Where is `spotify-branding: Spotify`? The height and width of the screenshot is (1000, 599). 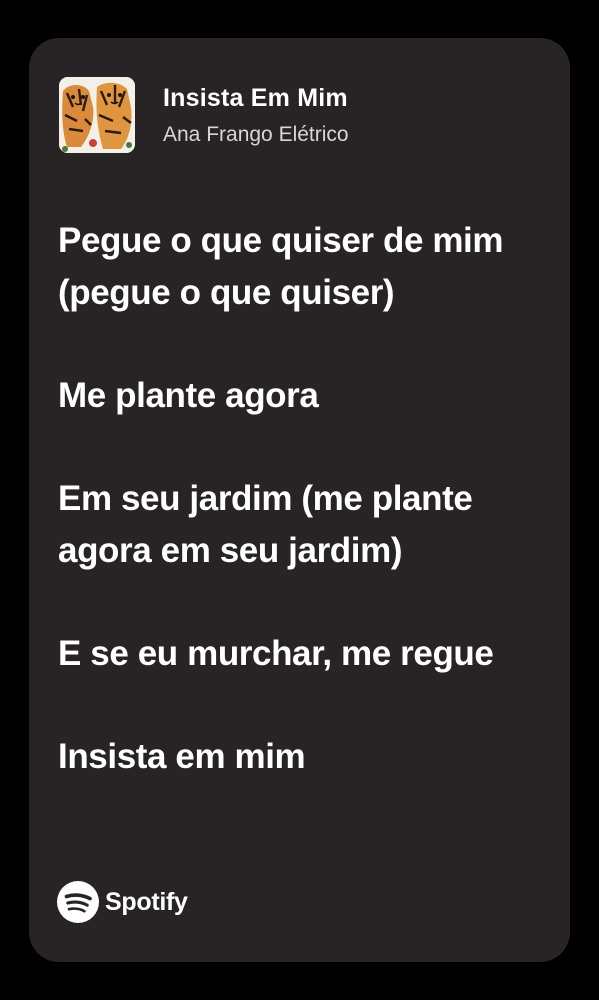 spotify-branding: Spotify is located at coordinates (122, 902).